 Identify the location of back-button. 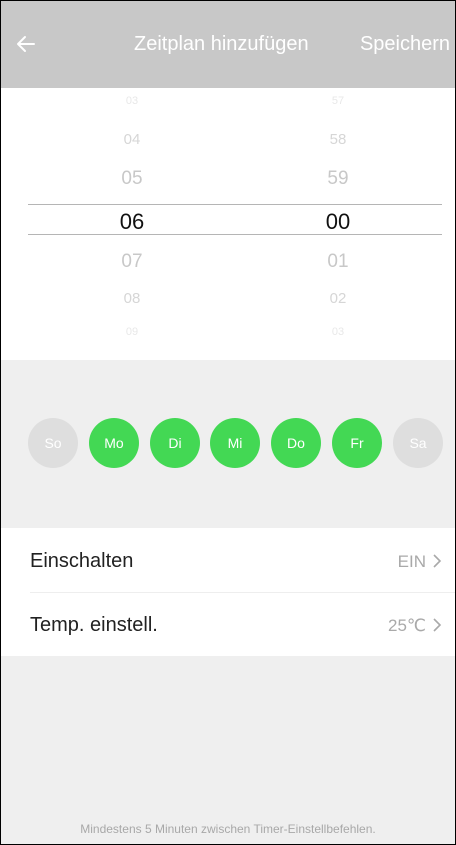
(26, 44).